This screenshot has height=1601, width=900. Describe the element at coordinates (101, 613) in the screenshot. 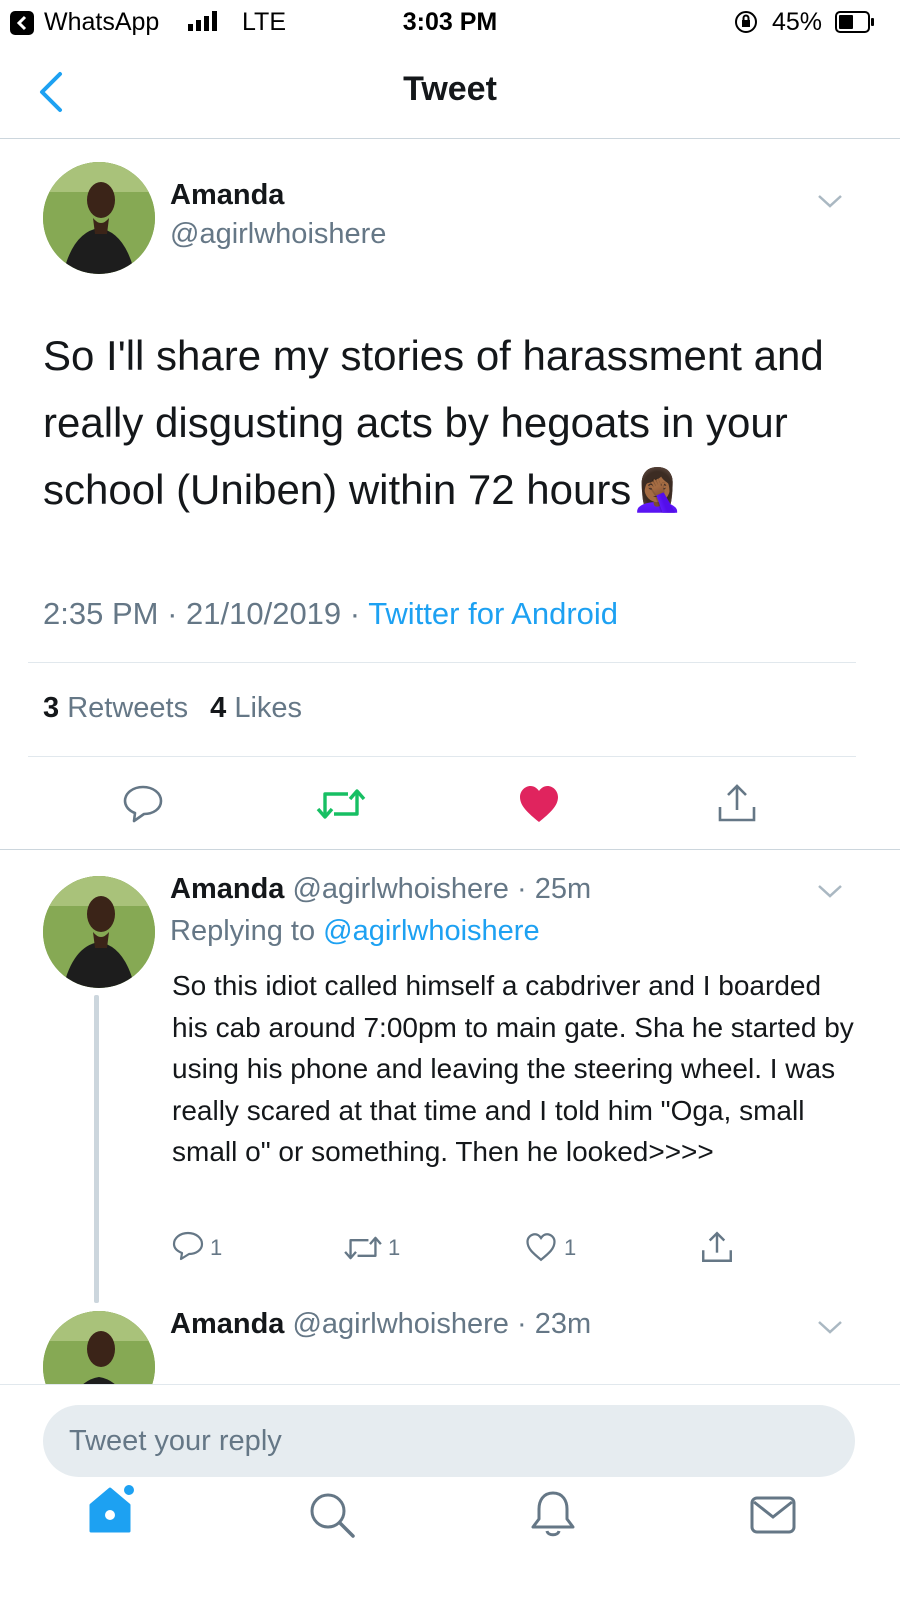

I see `tweet-time: 2:35 PM` at that location.